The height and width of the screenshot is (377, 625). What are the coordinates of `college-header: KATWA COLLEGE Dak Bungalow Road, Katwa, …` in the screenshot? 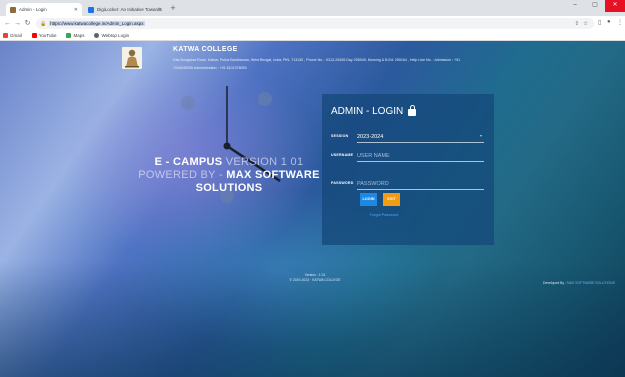 It's located at (367, 65).